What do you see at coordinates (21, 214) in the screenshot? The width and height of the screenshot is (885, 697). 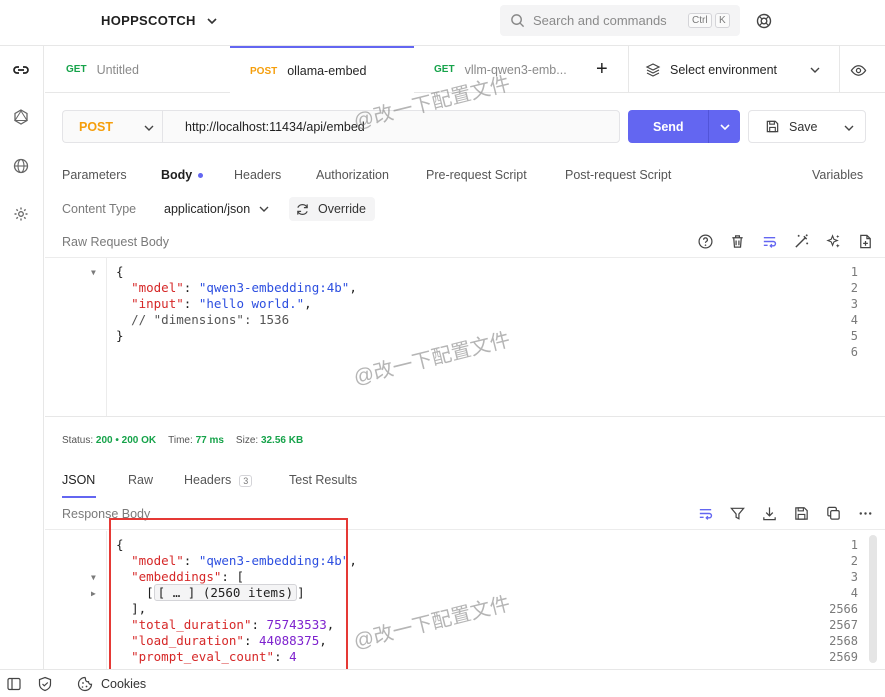 I see `settings-gear-icon` at bounding box center [21, 214].